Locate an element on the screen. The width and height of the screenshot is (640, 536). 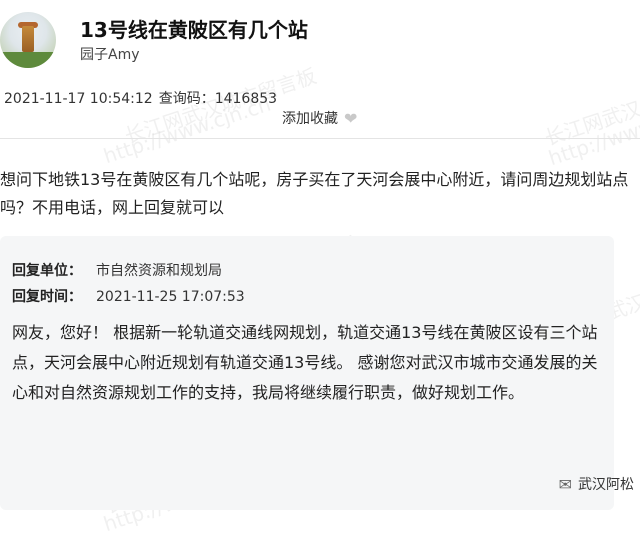
brand-label: 武汉阿松 is located at coordinates (606, 485).